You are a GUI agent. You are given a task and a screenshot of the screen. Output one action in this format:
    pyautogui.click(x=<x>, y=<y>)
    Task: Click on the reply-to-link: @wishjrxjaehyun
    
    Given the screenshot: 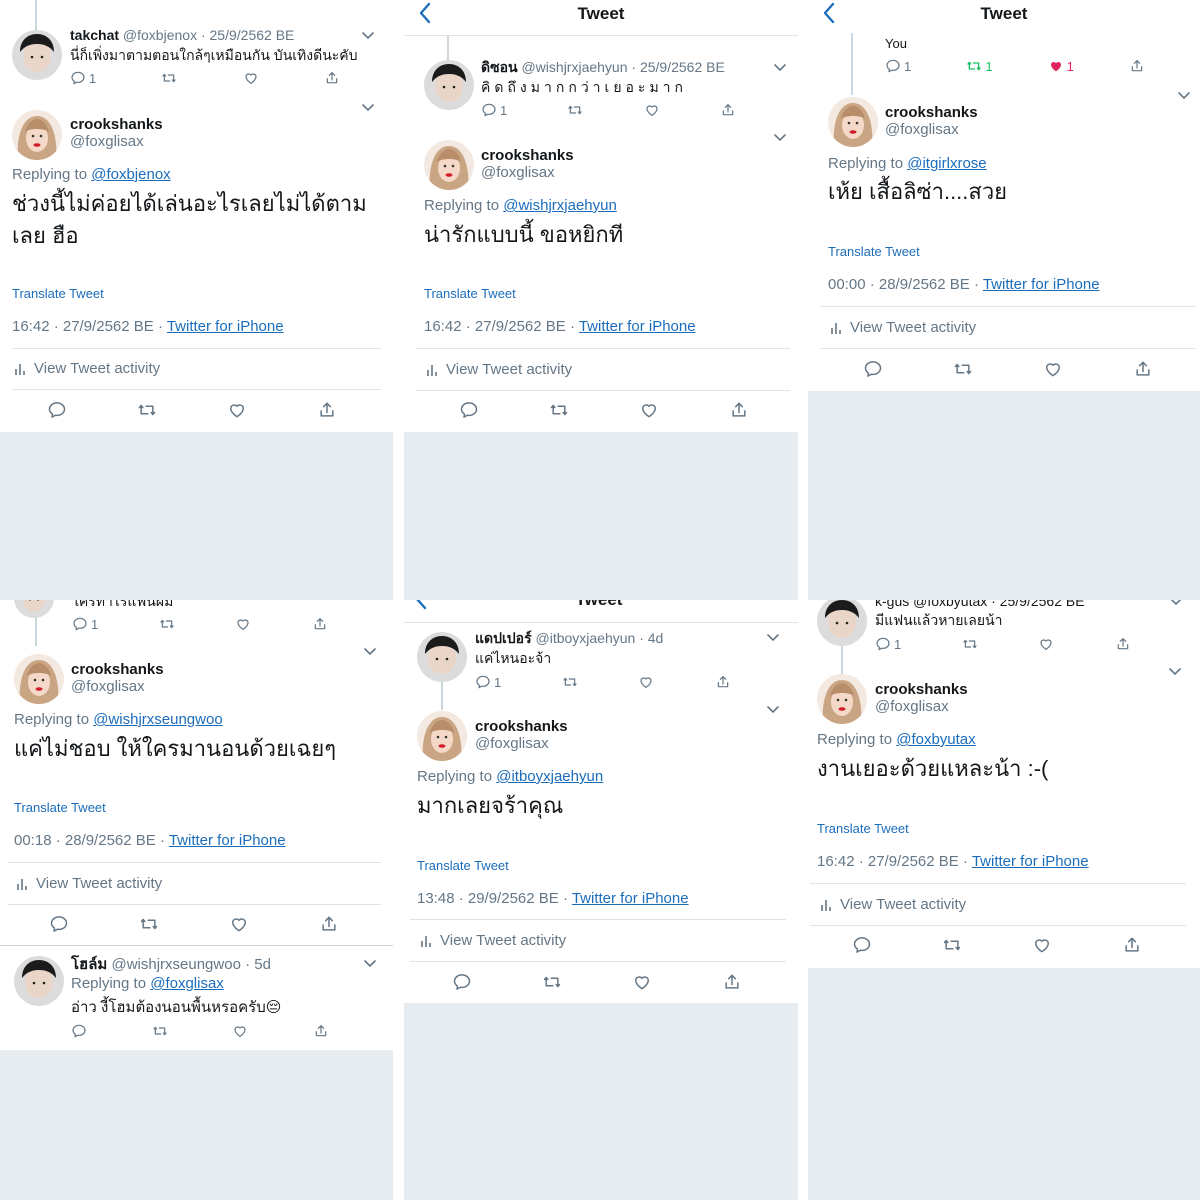 What is the action you would take?
    pyautogui.click(x=560, y=205)
    